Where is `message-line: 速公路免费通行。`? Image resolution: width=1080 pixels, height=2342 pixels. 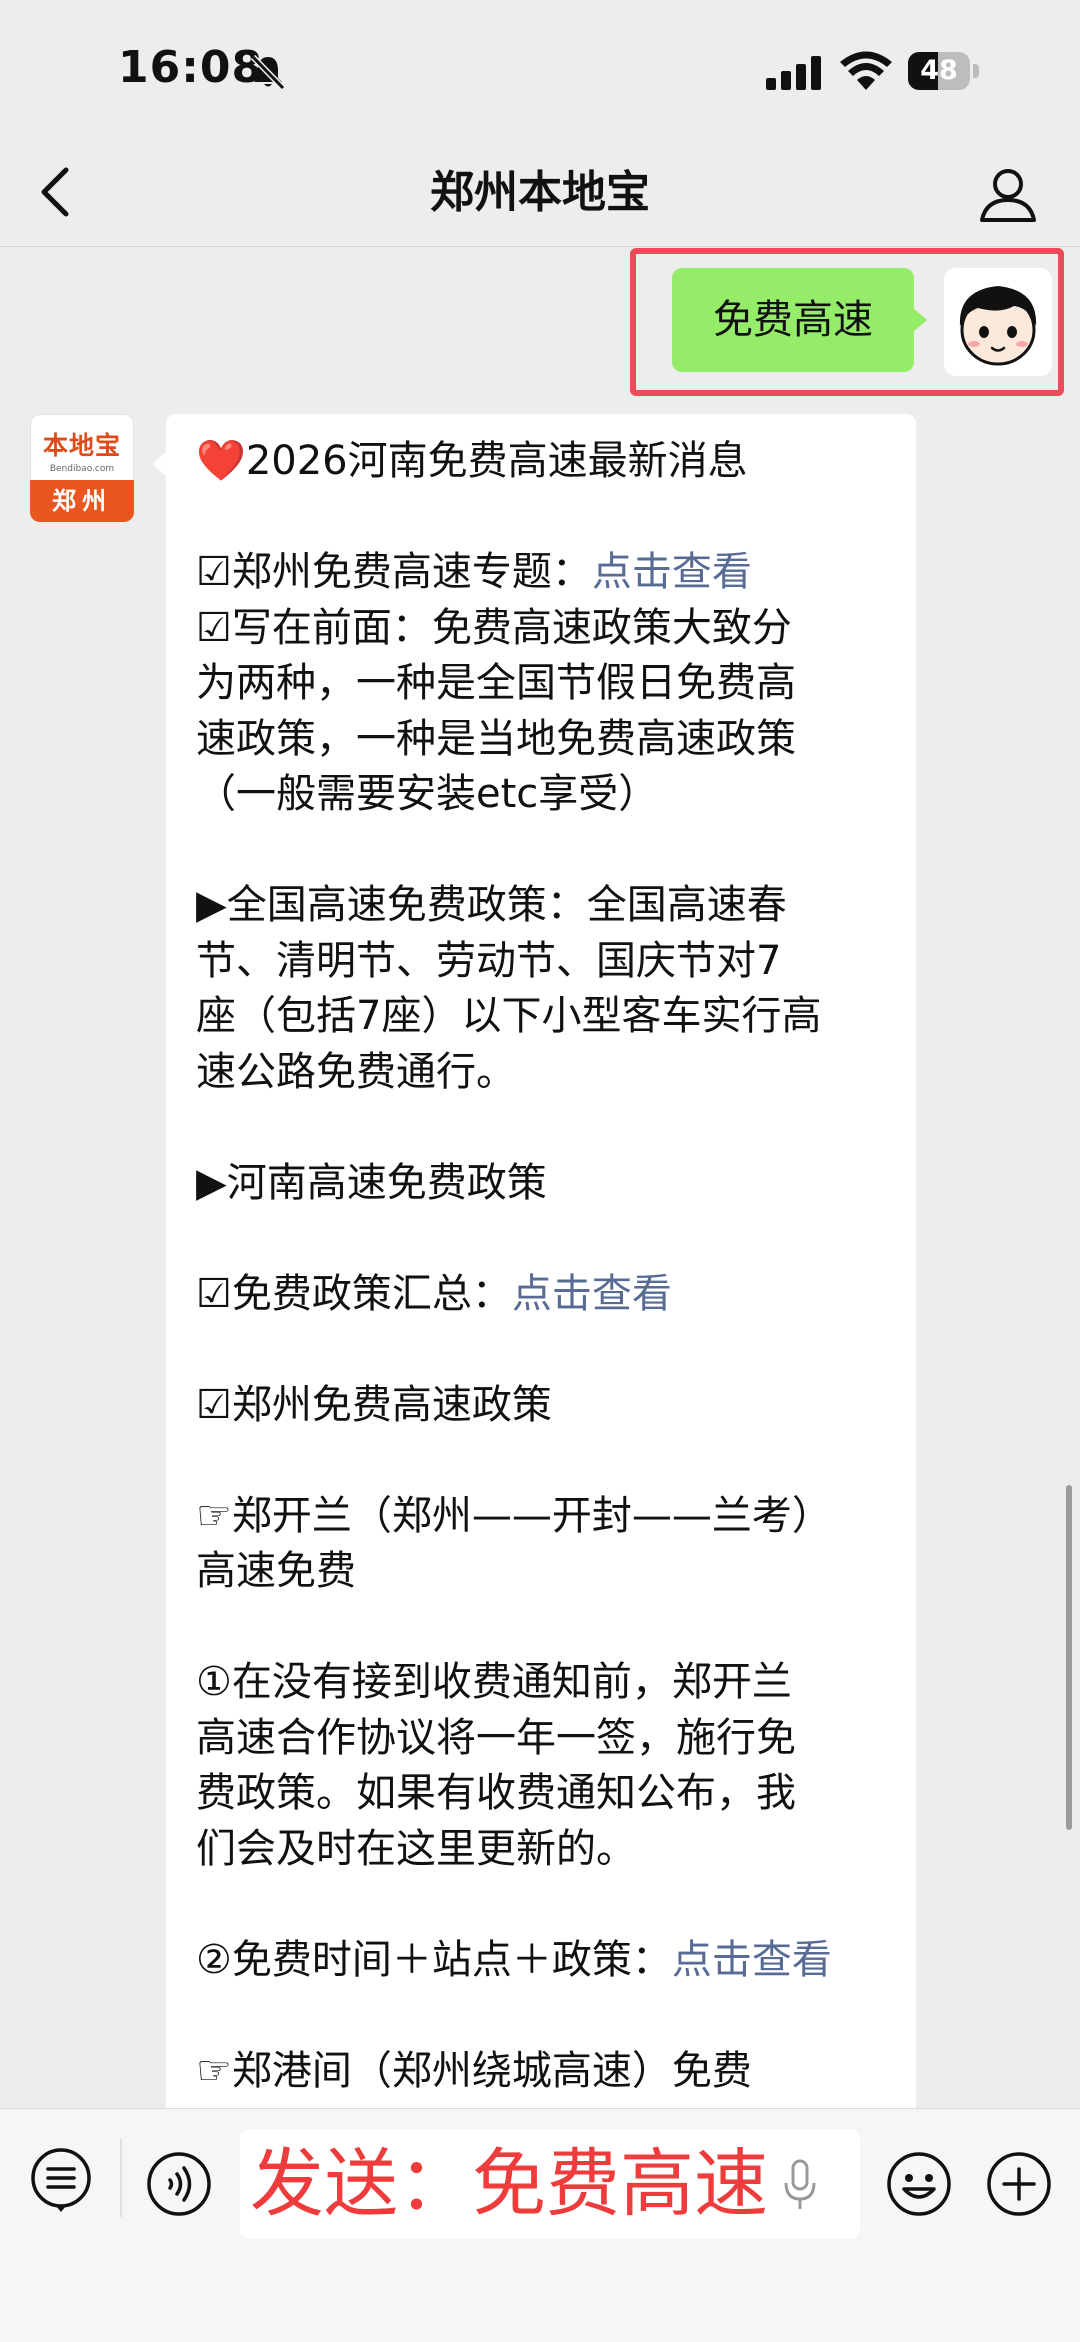 message-line: 速公路免费通行。 is located at coordinates (546, 1073).